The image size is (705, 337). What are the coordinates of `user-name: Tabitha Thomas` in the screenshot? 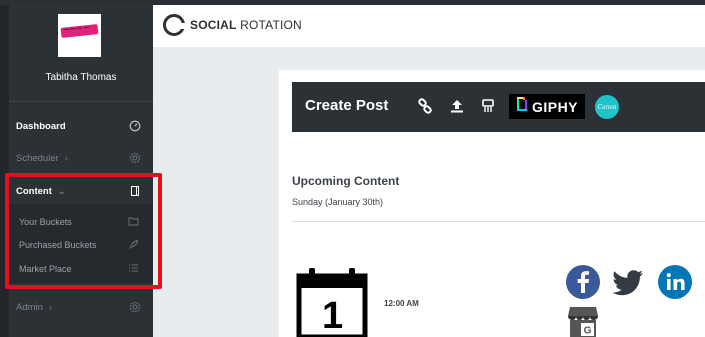 It's located at (81, 77).